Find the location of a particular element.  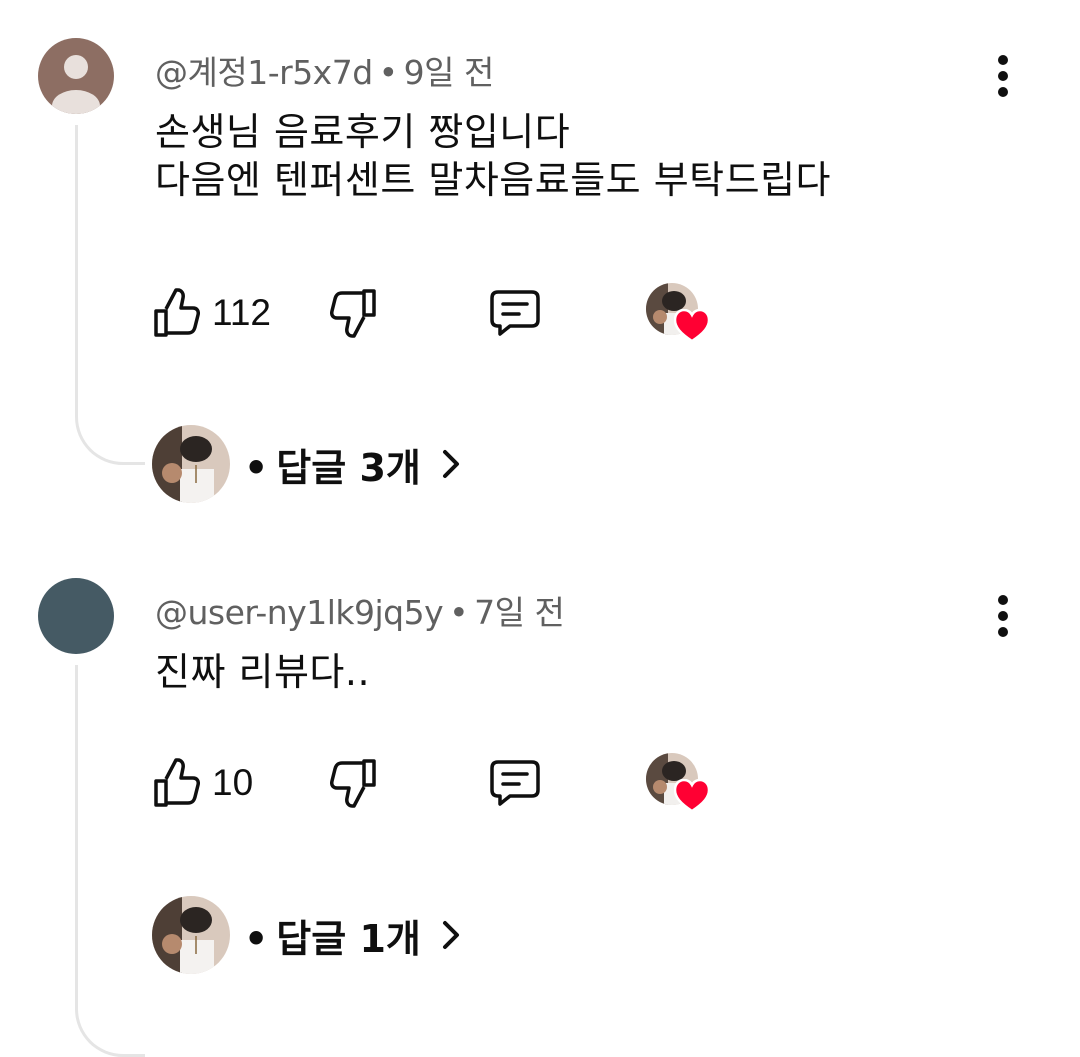

comment-actions: 10 is located at coordinates (452, 785).